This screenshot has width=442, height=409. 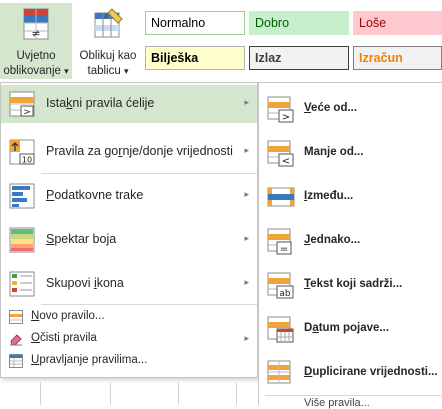 What do you see at coordinates (280, 329) in the screenshot?
I see `date-occurring-icon` at bounding box center [280, 329].